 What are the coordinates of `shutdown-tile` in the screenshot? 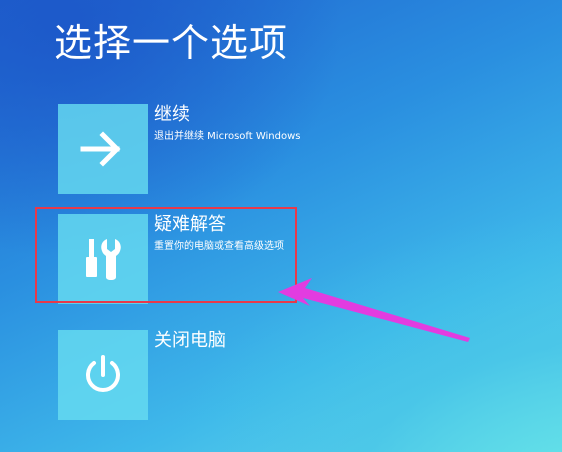 It's located at (103, 375).